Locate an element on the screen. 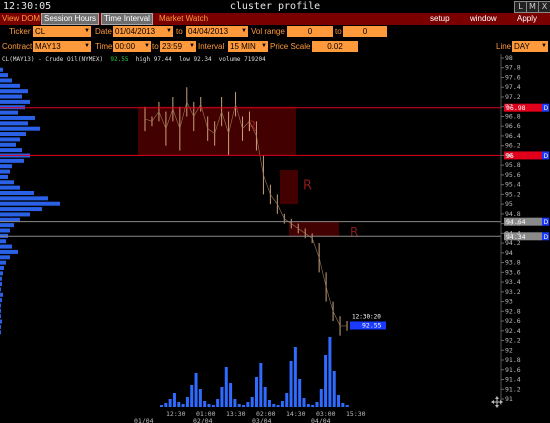 This screenshot has height=423, width=550. symbol-label: CL(MAY13) - Crude Oil(NYMEX) is located at coordinates (53, 59).